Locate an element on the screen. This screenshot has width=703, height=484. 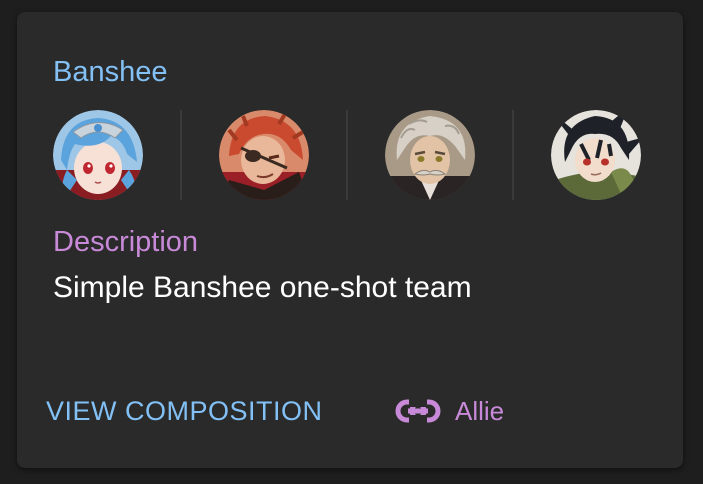
hero-portrait-black-hair-green-scarf-icon is located at coordinates (596, 155).